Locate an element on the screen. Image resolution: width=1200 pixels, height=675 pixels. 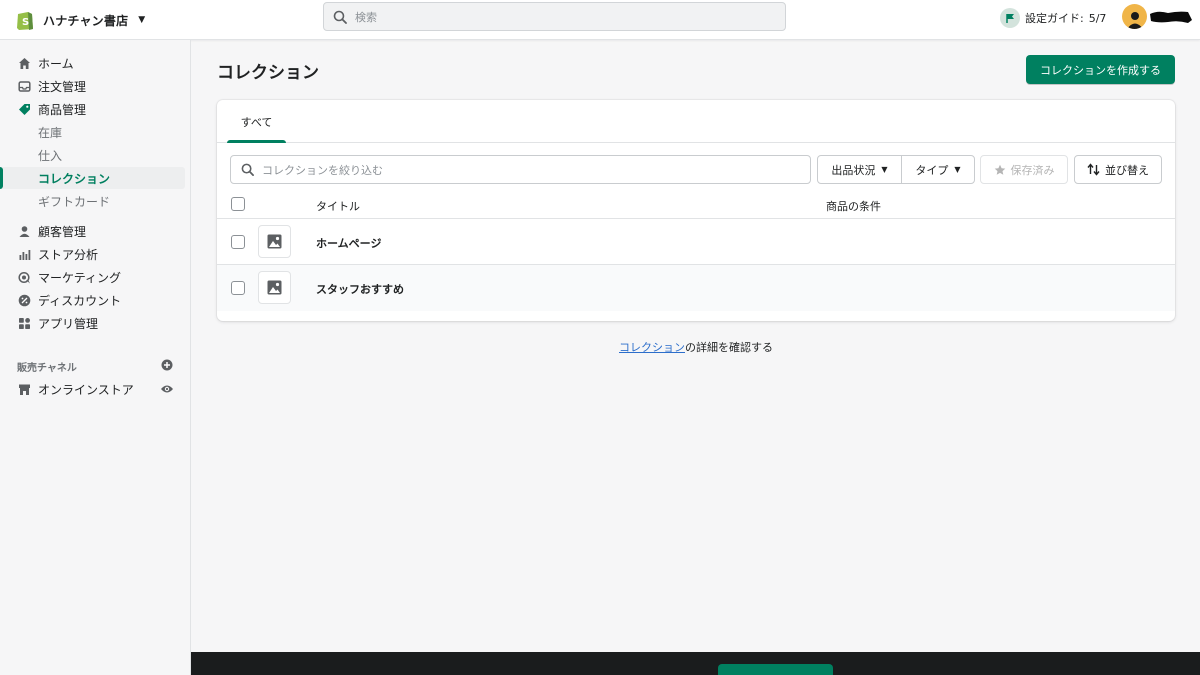
sidebar-item-discounts: ディスカウント is located at coordinates (95, 300).